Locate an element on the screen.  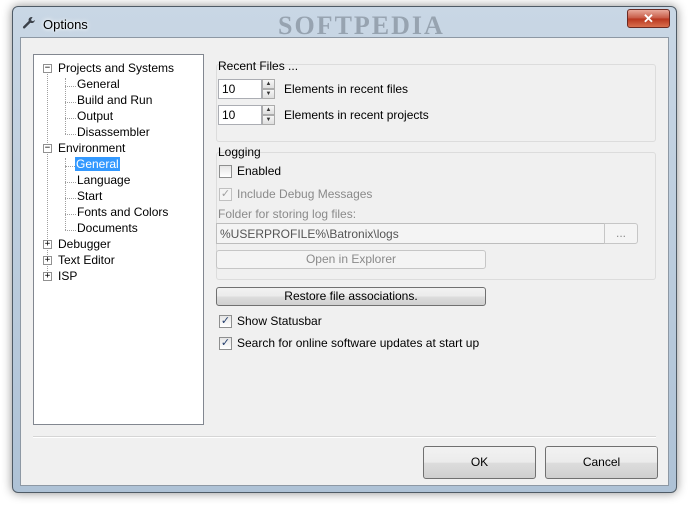
show-statusbar-checkbox: ✓ is located at coordinates (225, 321).